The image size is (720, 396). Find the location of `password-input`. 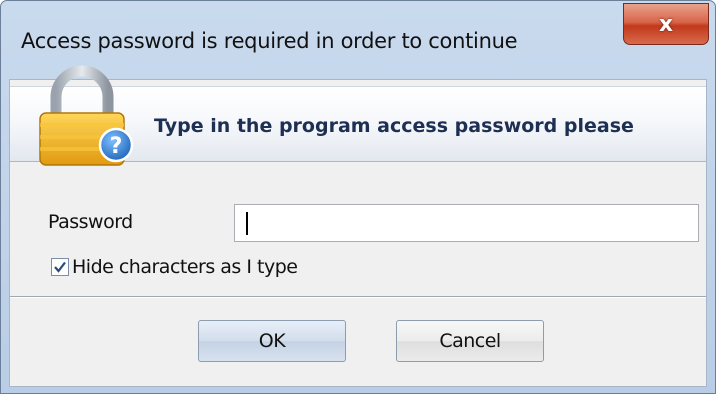

password-input is located at coordinates (466, 223).